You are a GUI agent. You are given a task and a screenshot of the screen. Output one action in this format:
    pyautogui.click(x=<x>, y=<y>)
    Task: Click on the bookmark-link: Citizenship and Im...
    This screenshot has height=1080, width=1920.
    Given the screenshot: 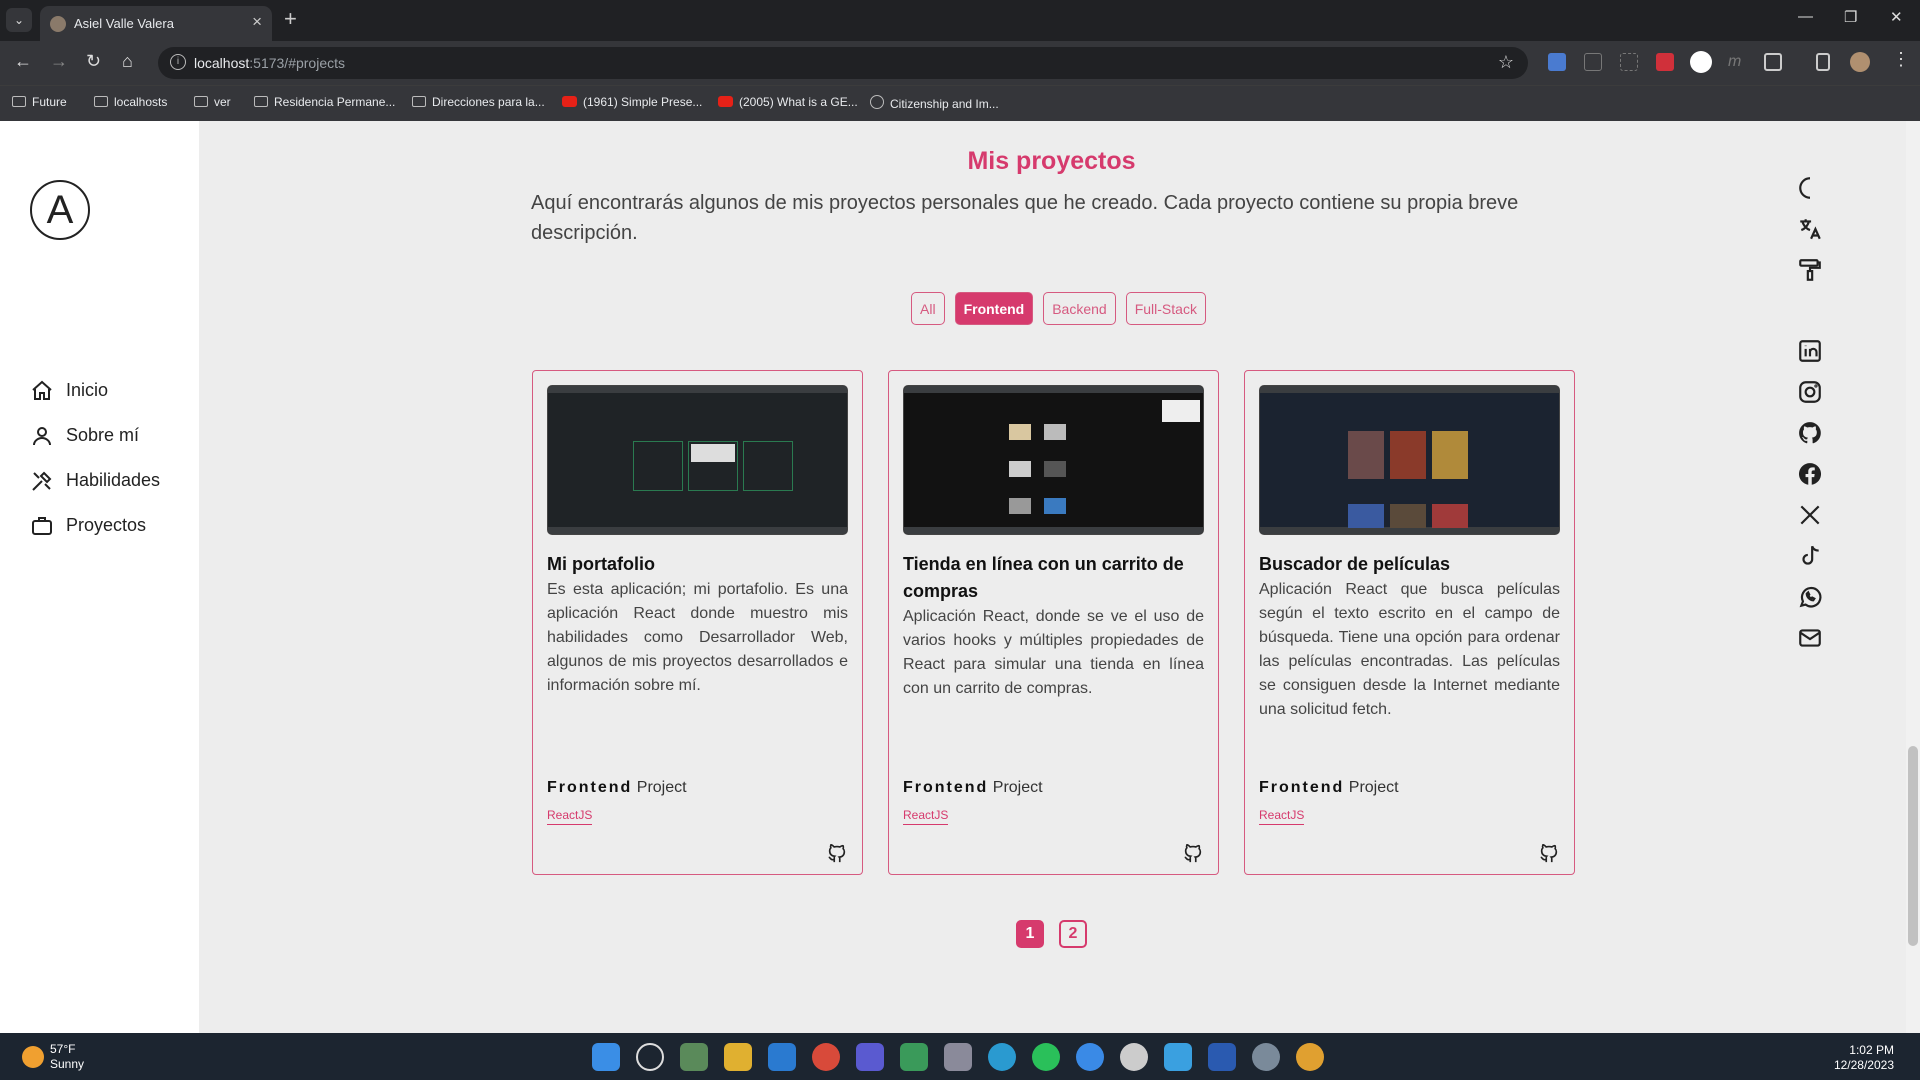 What is the action you would take?
    pyautogui.click(x=934, y=103)
    